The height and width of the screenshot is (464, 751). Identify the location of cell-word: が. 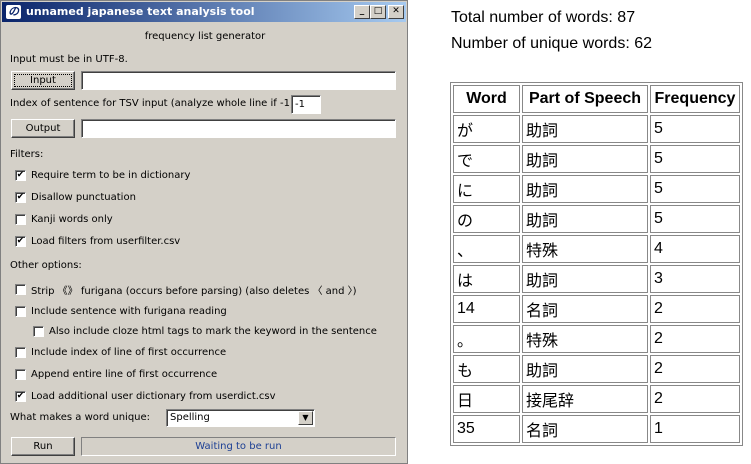
(486, 129).